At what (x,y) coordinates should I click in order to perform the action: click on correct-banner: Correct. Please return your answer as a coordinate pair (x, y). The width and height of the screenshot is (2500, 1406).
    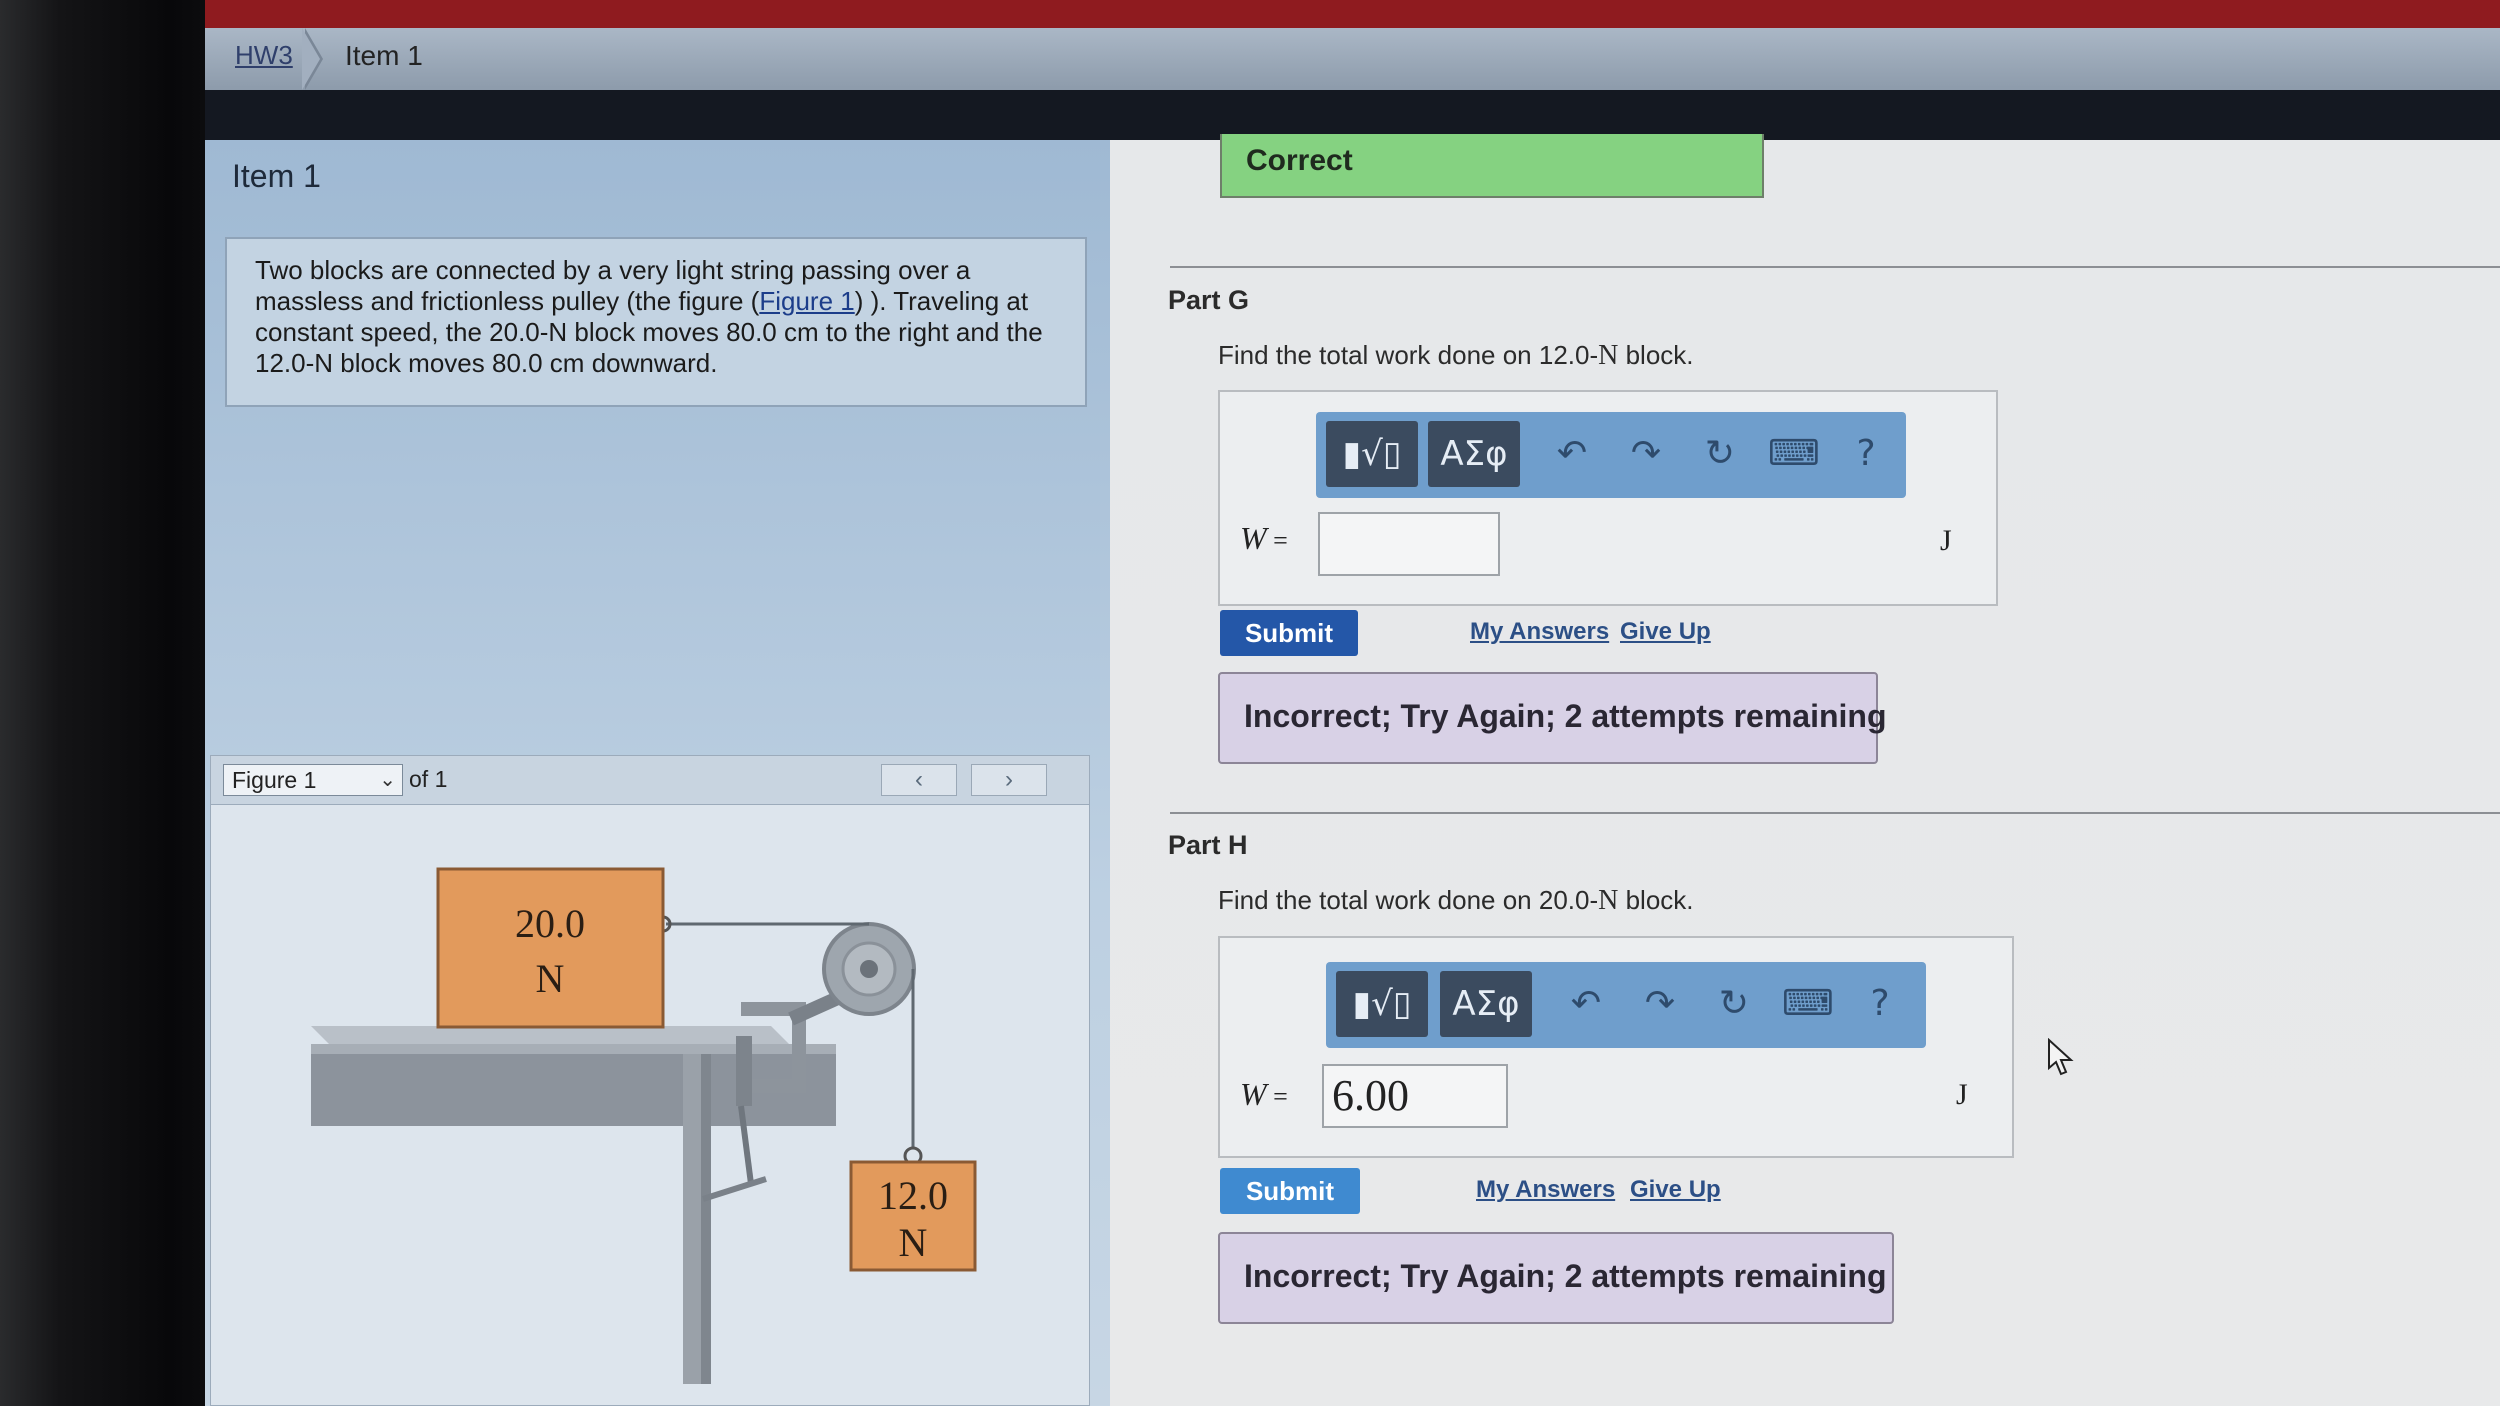
    Looking at the image, I should click on (1492, 166).